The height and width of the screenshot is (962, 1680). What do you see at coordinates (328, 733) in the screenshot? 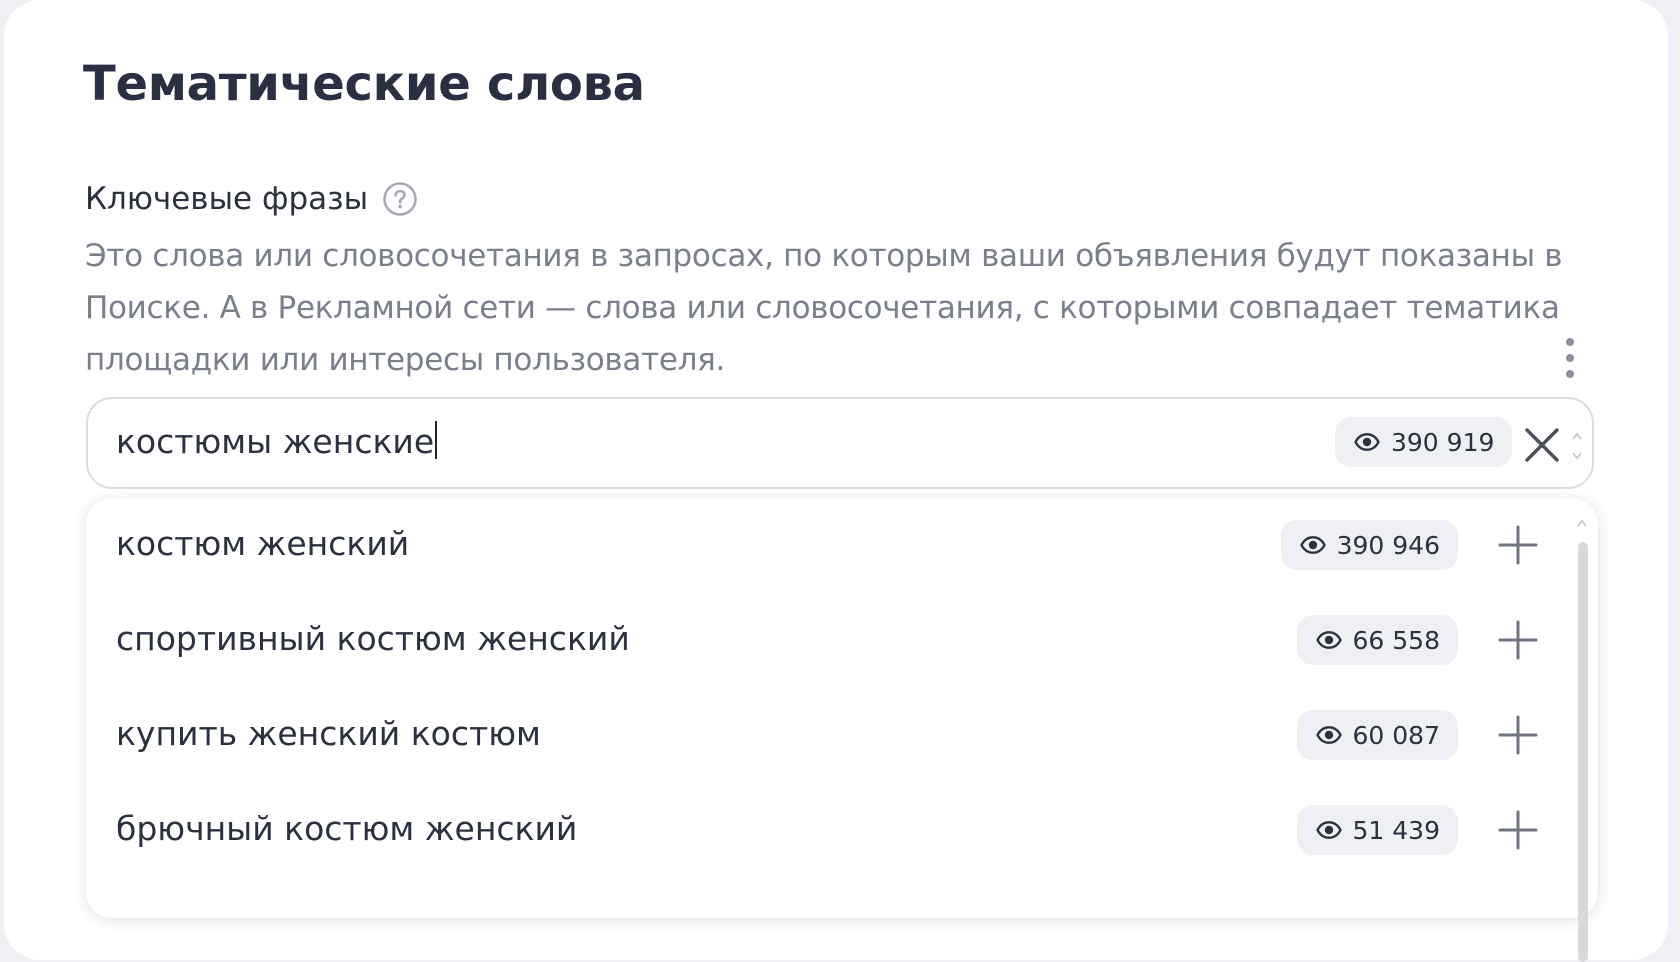
I see `suggestion-text: купить женский костюм` at bounding box center [328, 733].